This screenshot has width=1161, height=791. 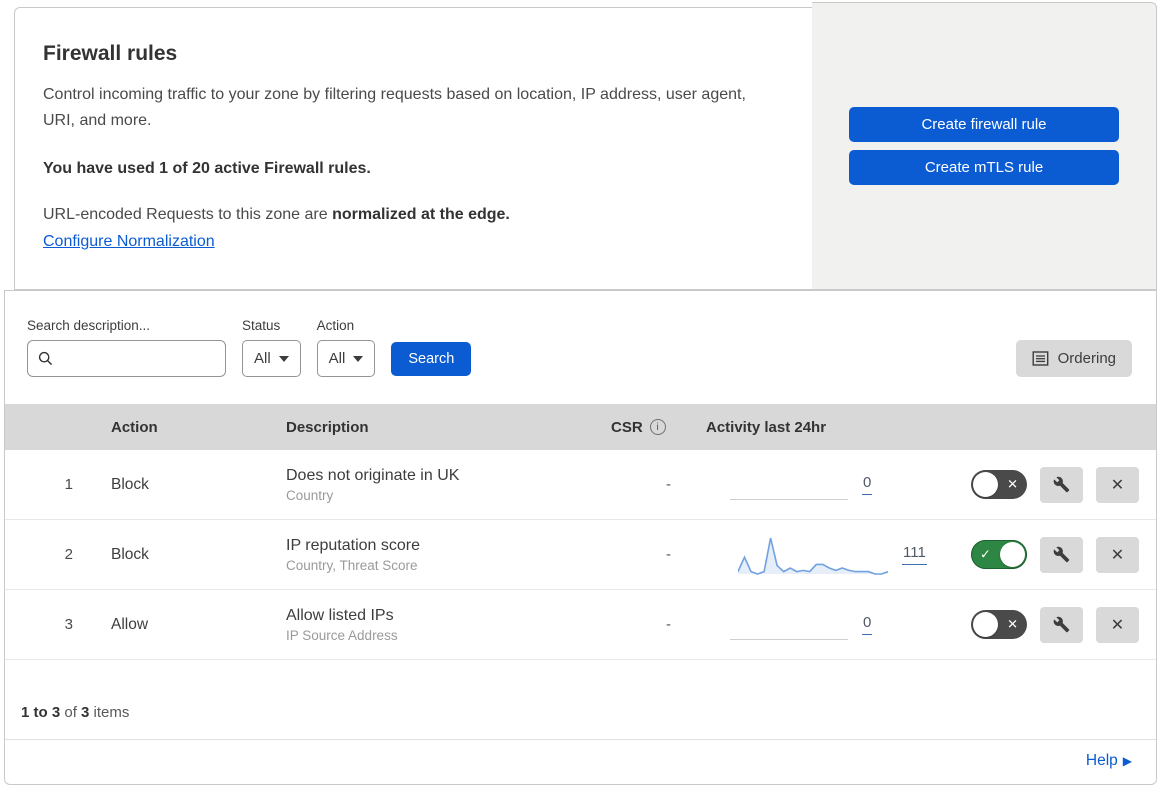 I want to click on csr-column-header: CSR i, so click(x=646, y=427).